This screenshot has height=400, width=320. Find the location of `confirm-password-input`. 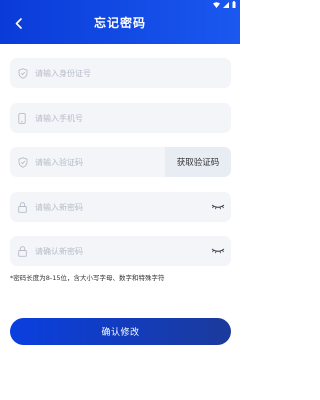

confirm-password-input is located at coordinates (118, 251).